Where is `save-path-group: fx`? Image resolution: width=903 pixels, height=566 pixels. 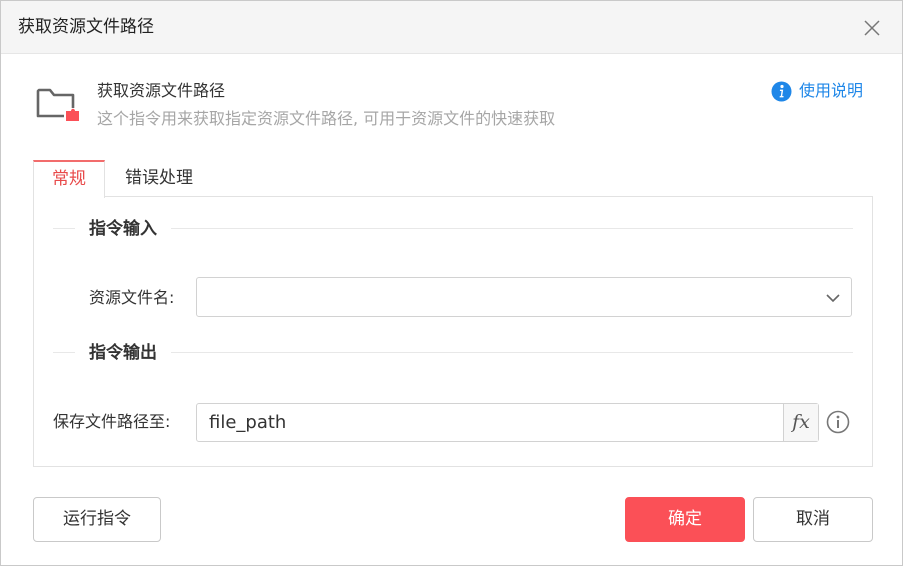 save-path-group: fx is located at coordinates (507, 422).